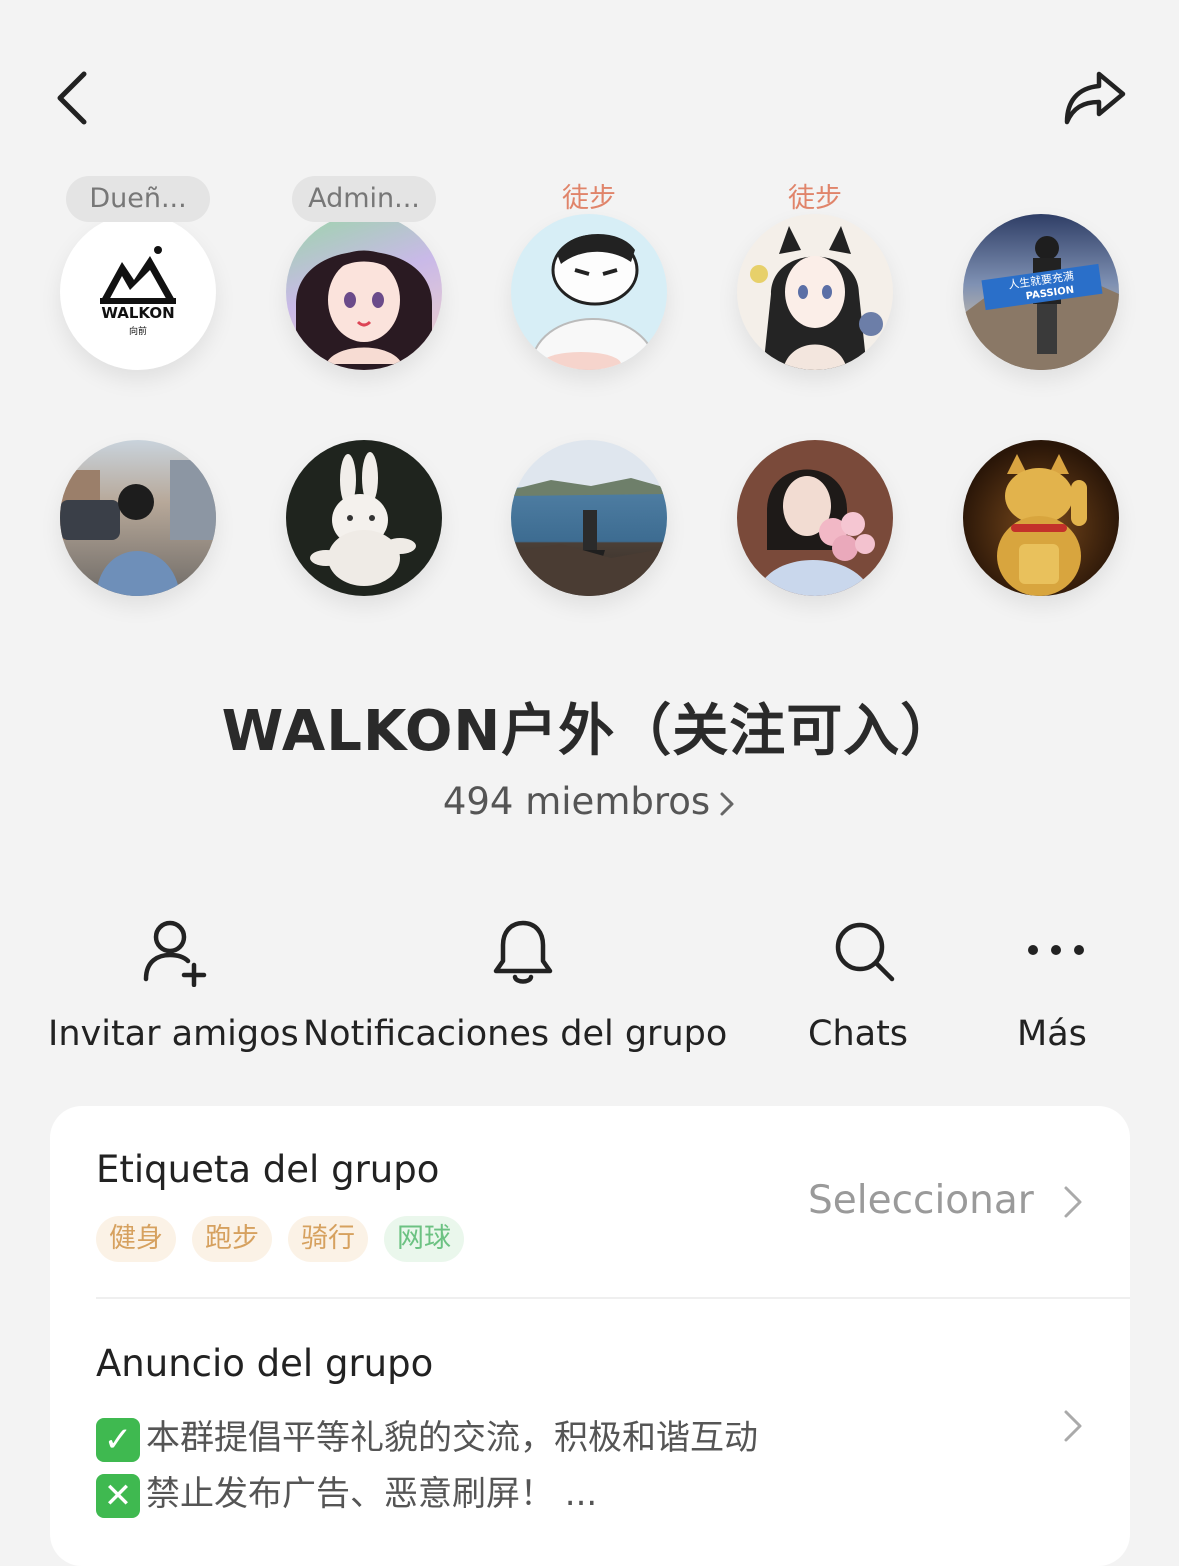  Describe the element at coordinates (576, 801) in the screenshot. I see `members-count: 494 miembros` at that location.